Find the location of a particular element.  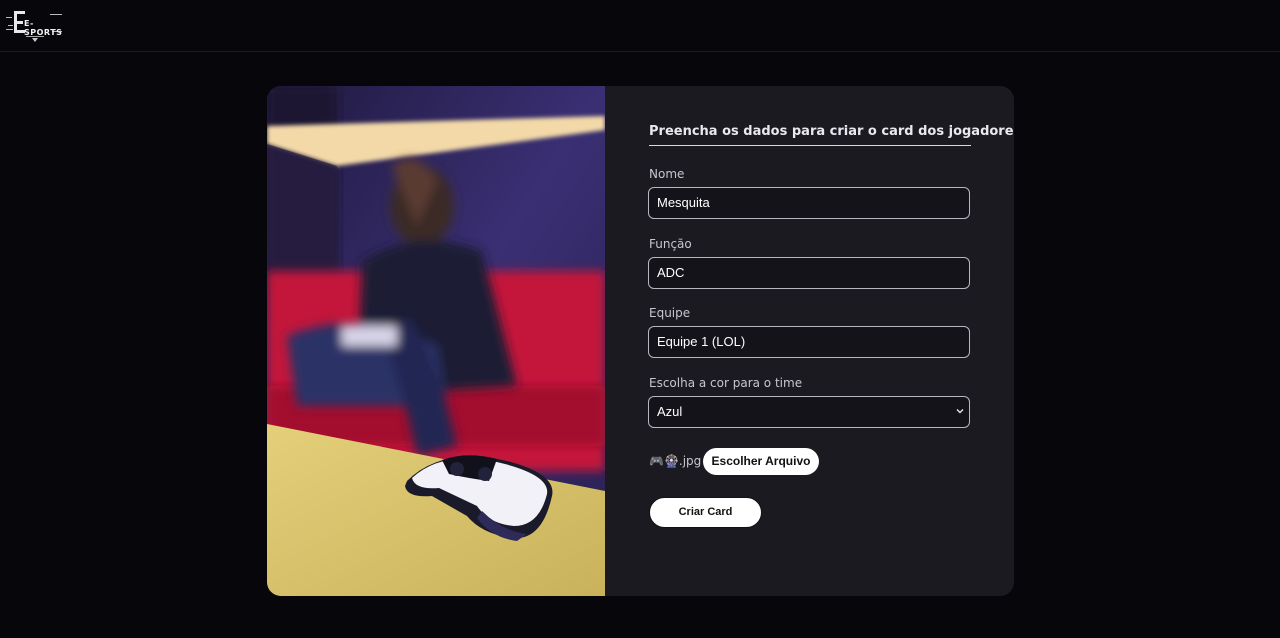

name-input: Mesquita is located at coordinates (809, 203).